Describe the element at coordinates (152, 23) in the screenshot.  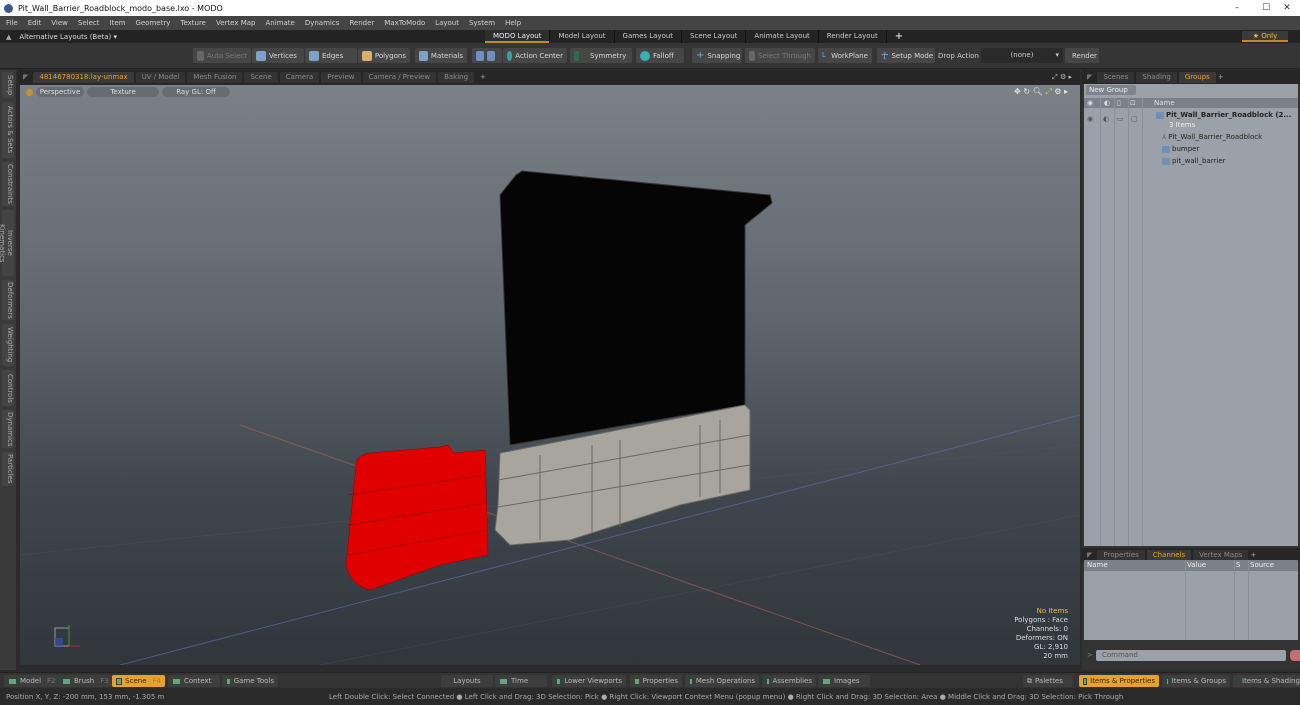
I see `menu-geometry: Geometry` at that location.